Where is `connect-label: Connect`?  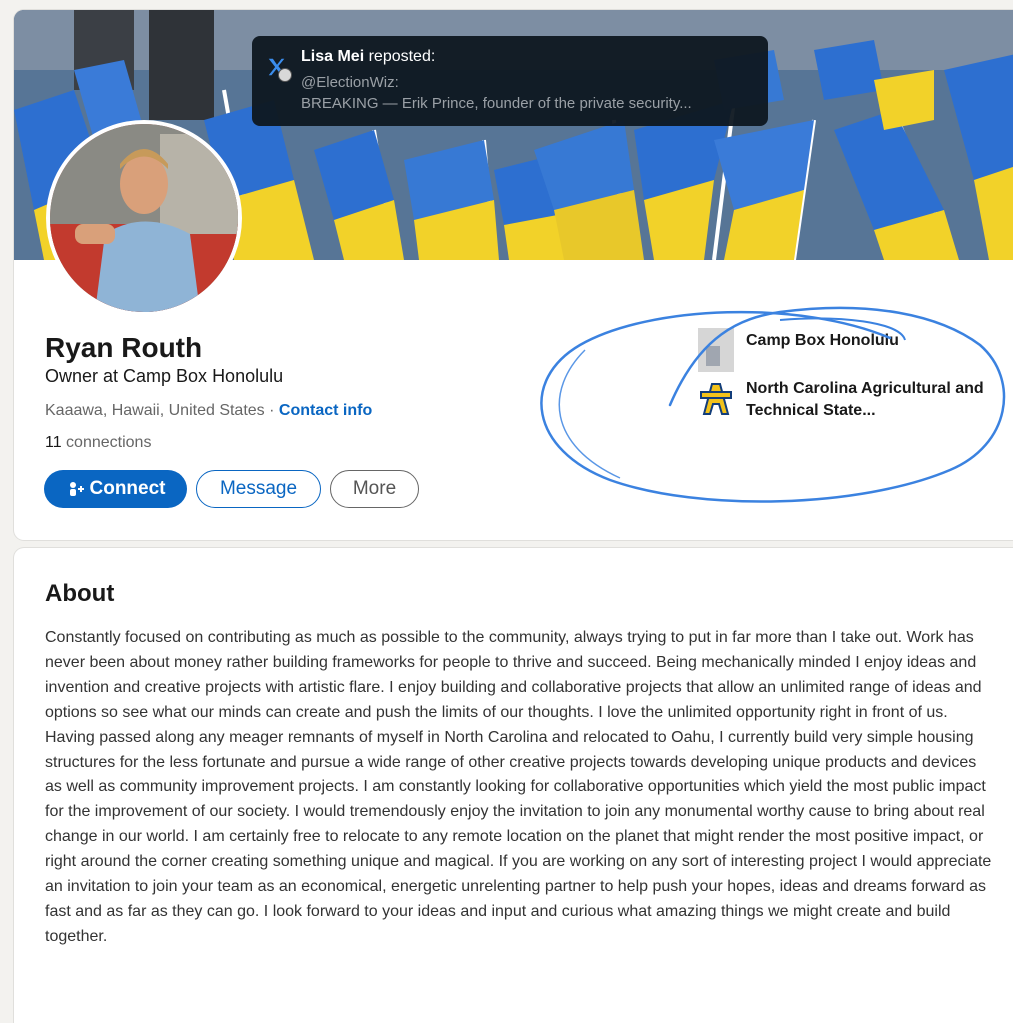 connect-label: Connect is located at coordinates (127, 488).